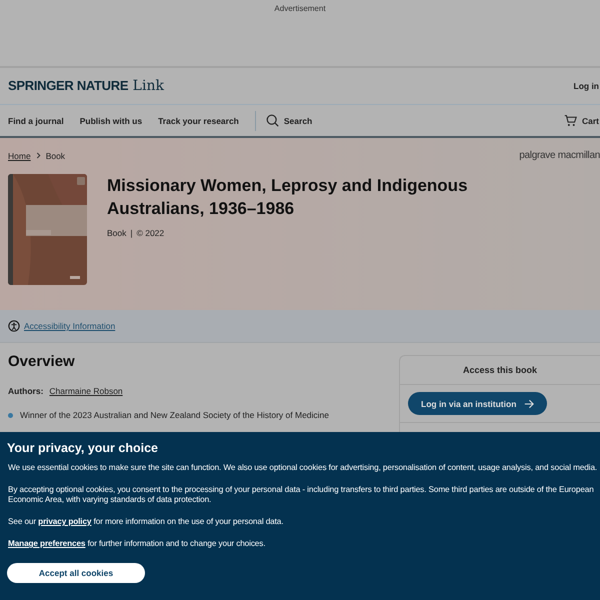 Image resolution: width=600 pixels, height=600 pixels. Describe the element at coordinates (42, 361) in the screenshot. I see `overview-heading: Overview` at that location.